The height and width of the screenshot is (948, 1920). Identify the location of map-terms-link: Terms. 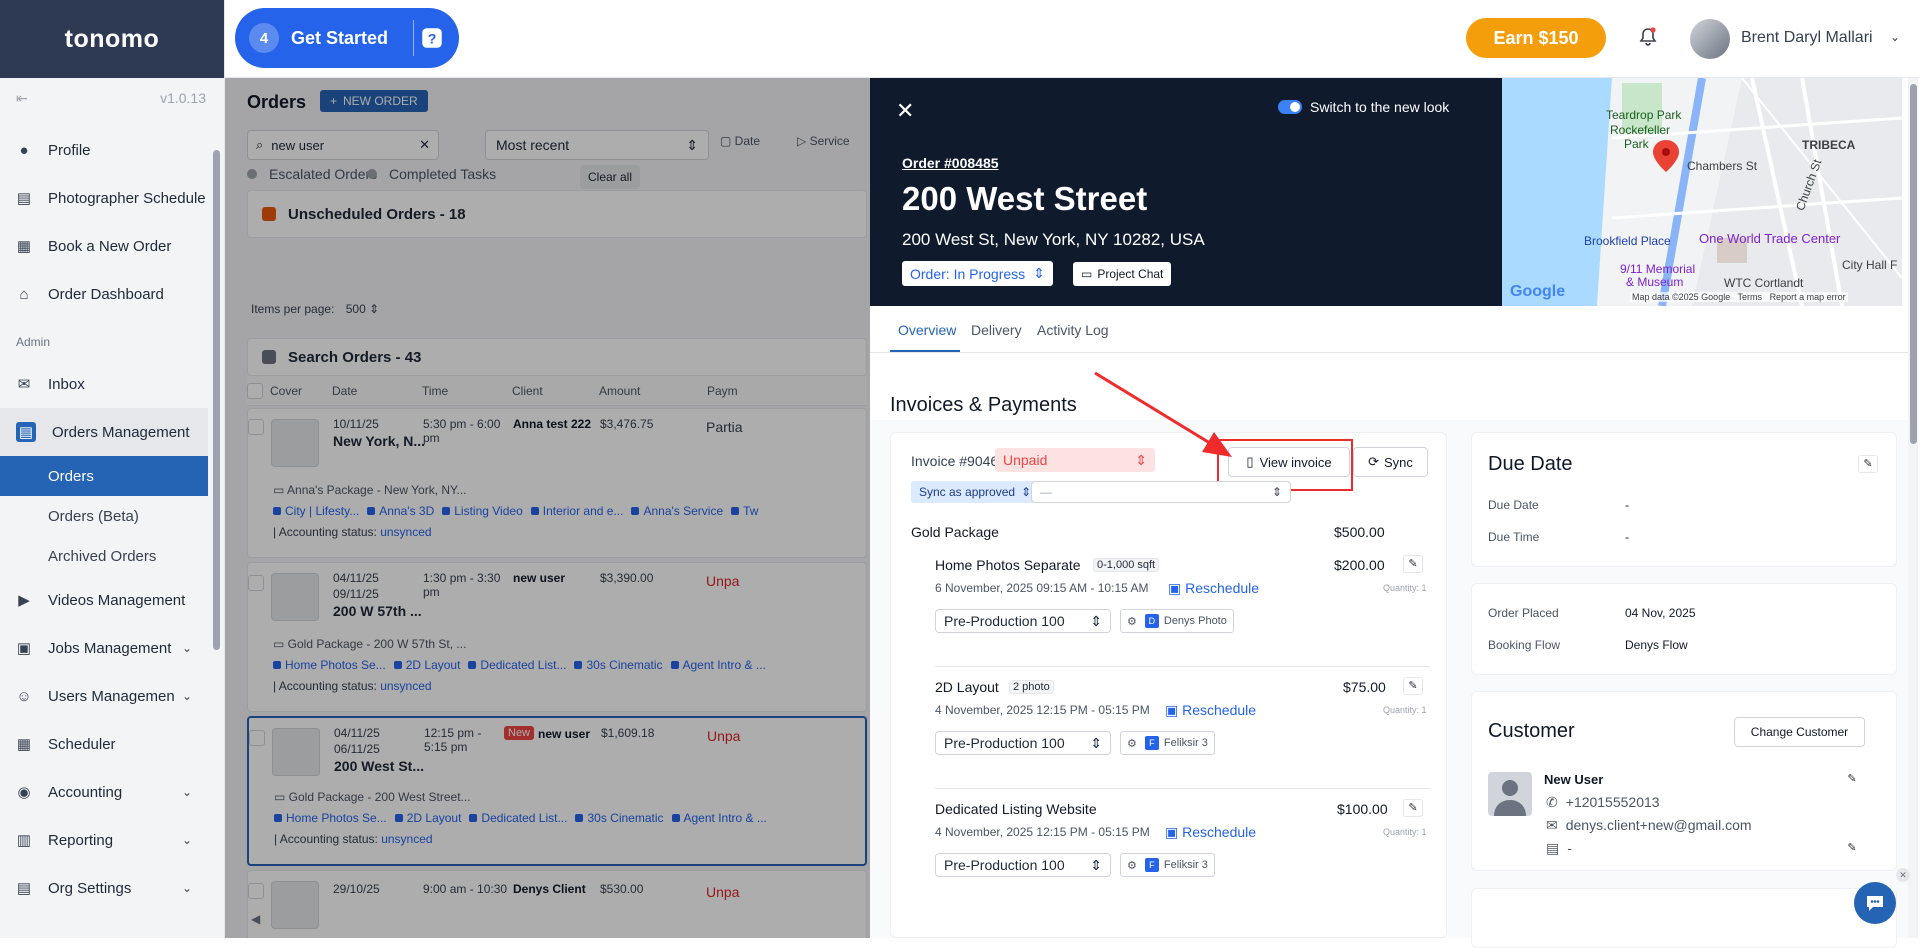
(1750, 297).